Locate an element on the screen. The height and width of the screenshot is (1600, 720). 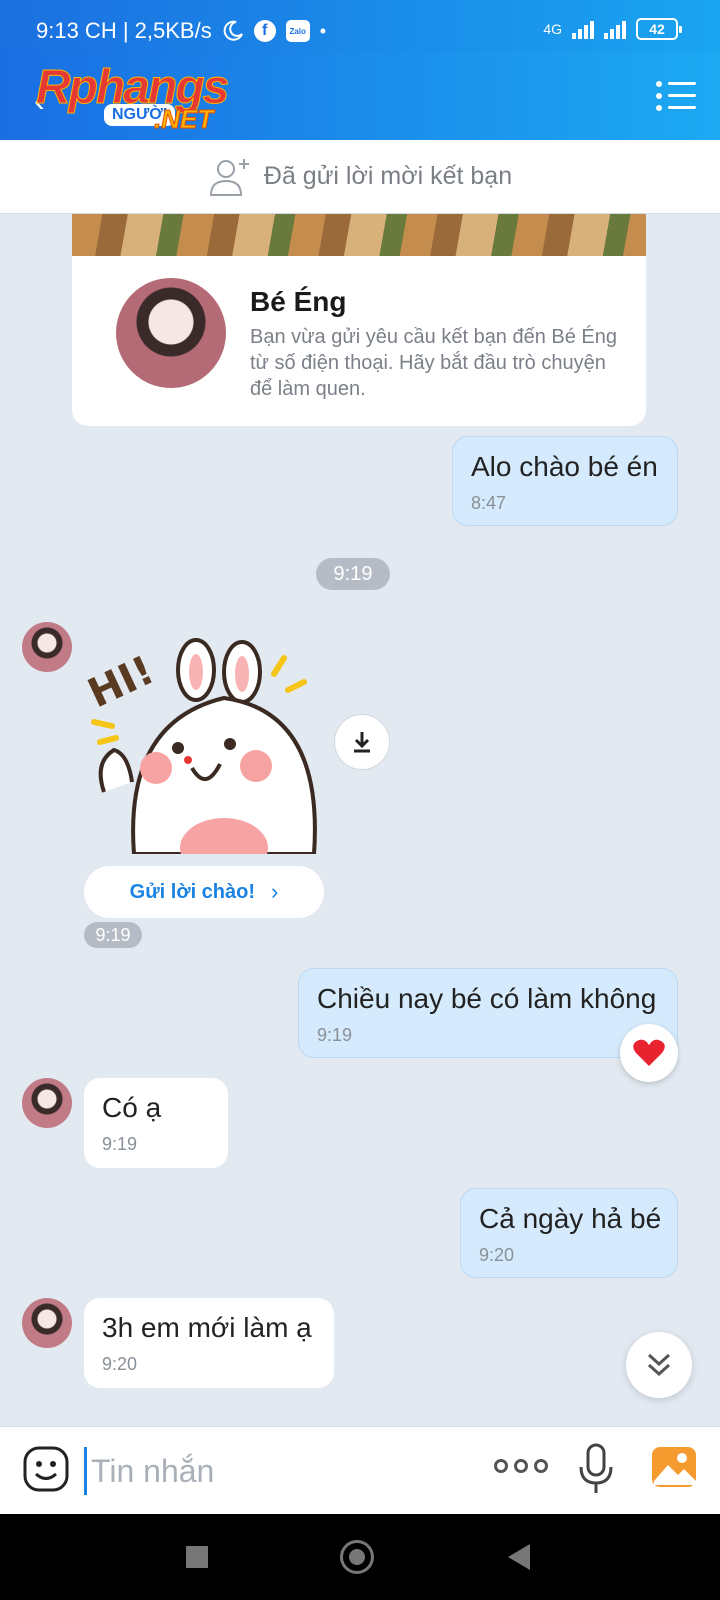
double-chevron-down-icon is located at coordinates (659, 1365).